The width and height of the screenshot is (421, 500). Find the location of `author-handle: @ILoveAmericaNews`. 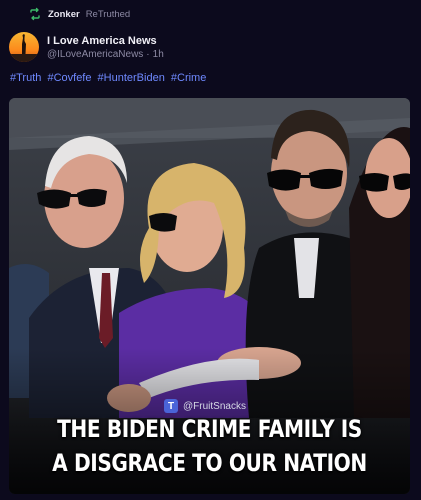

author-handle: @ILoveAmericaNews is located at coordinates (95, 54).